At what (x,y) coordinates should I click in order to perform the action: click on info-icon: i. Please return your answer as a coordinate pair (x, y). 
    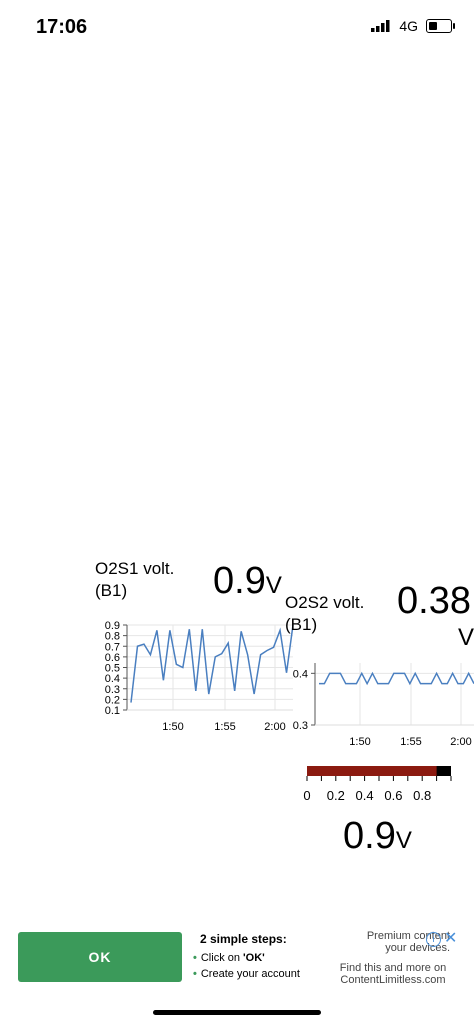
    Looking at the image, I should click on (433, 939).